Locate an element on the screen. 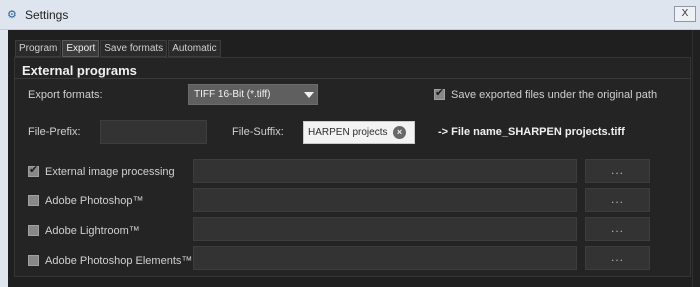  adobe-photoshop-path is located at coordinates (385, 200).